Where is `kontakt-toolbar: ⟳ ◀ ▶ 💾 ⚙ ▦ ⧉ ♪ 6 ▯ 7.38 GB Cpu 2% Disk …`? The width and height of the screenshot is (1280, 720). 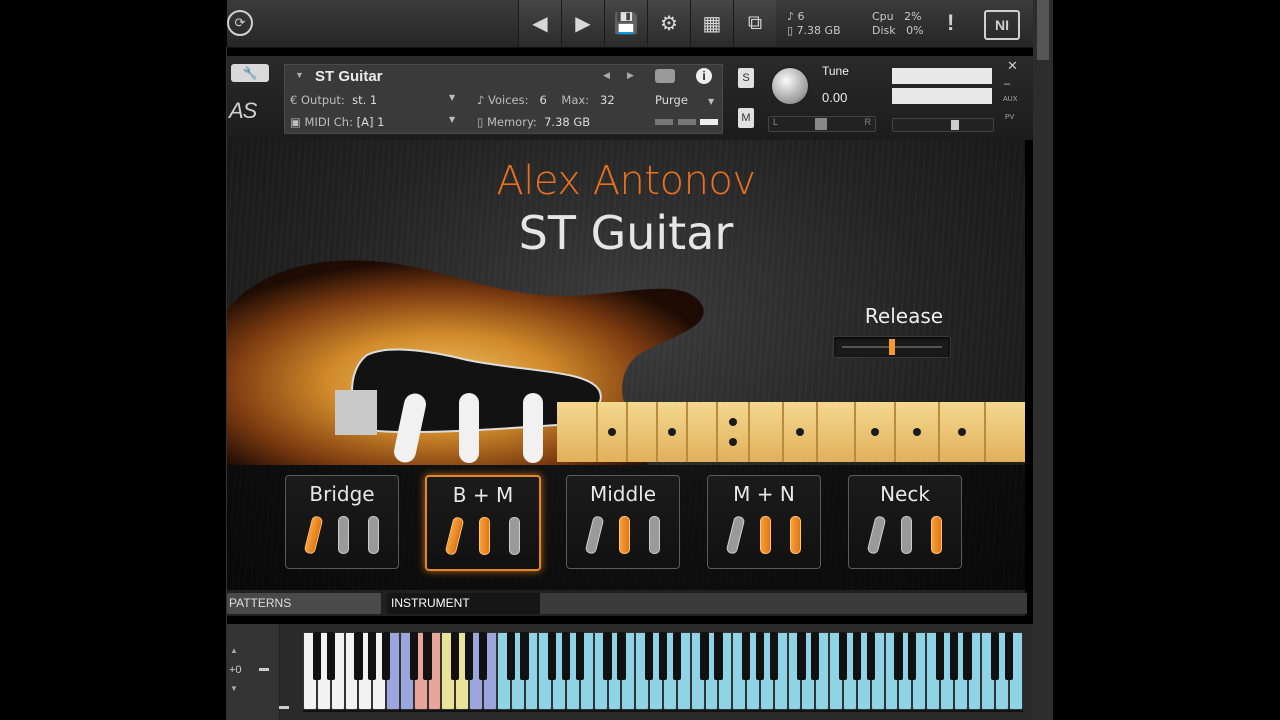
kontakt-toolbar: ⟳ ◀ ▶ 💾 ⚙ ▦ ⧉ ♪ 6 ▯ 7.38 GB Cpu 2% Disk … is located at coordinates (630, 24).